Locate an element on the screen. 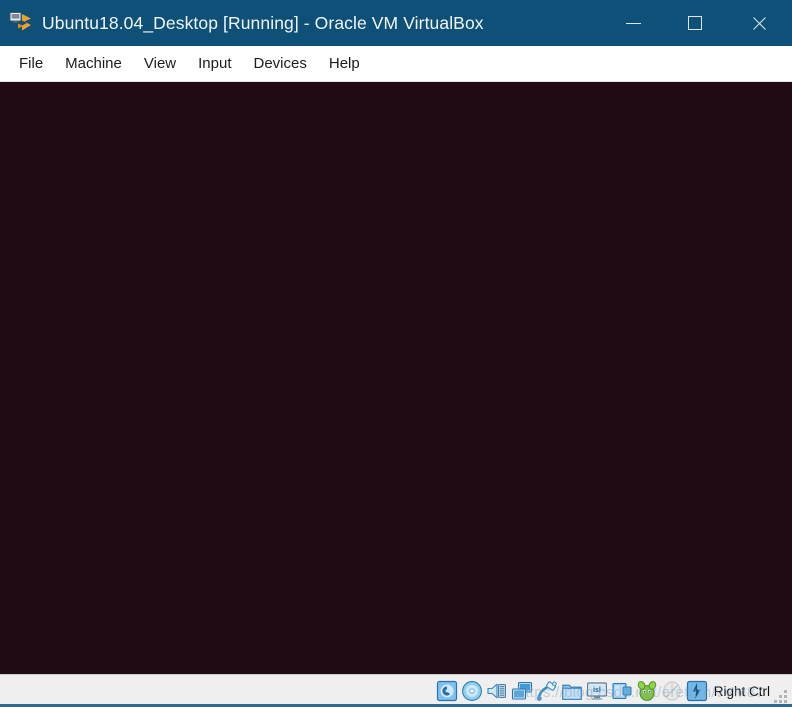 This screenshot has width=792, height=707. close-icon is located at coordinates (759, 23).